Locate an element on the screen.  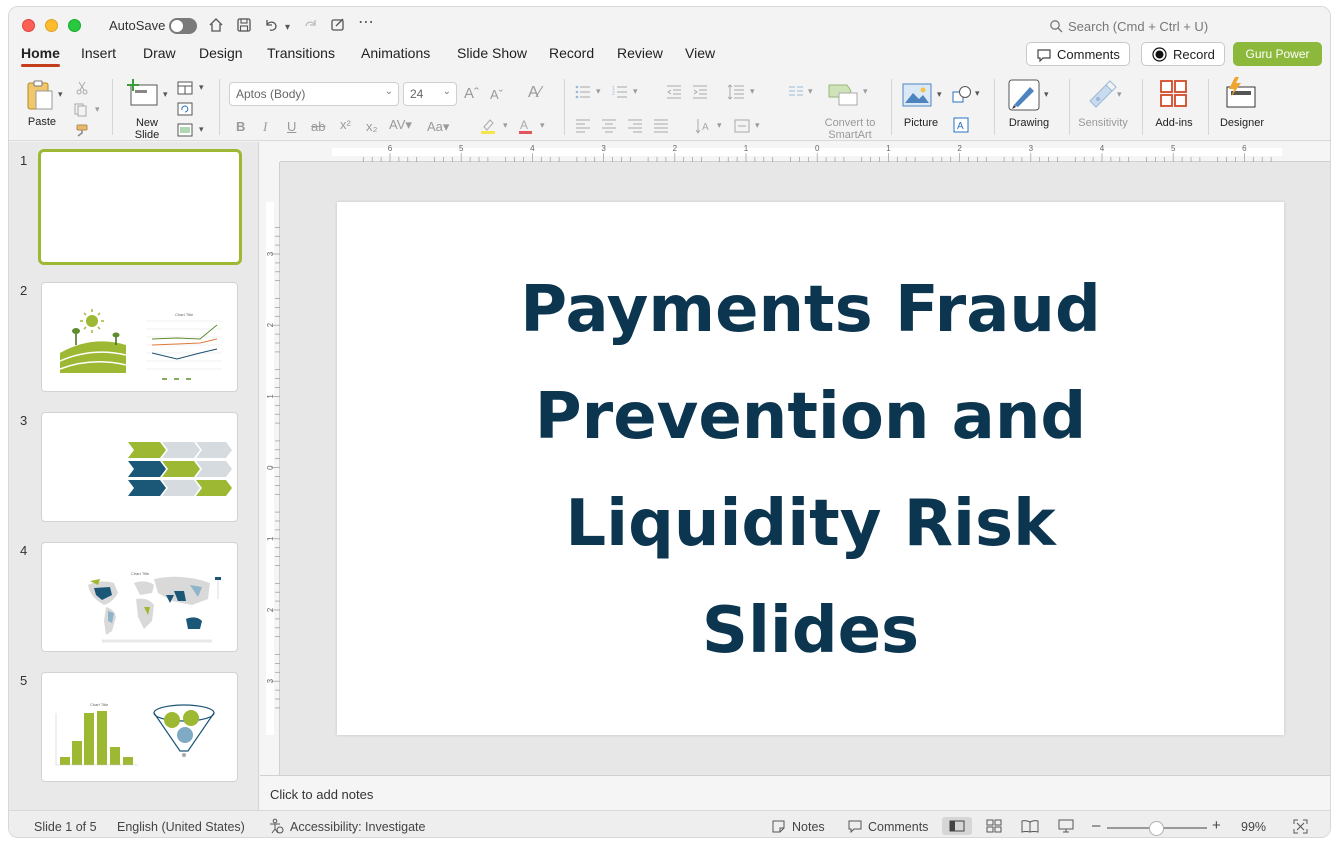
tab-transitions: Transitions is located at coordinates (301, 53).